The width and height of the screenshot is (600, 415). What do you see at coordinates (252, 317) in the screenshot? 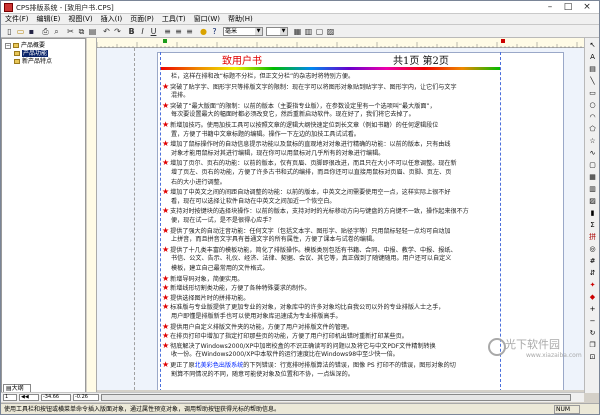
I see `text-line: 用户即懂是排版新手也可以使用对象库迅速成为专业排版高手。` at bounding box center [252, 317].